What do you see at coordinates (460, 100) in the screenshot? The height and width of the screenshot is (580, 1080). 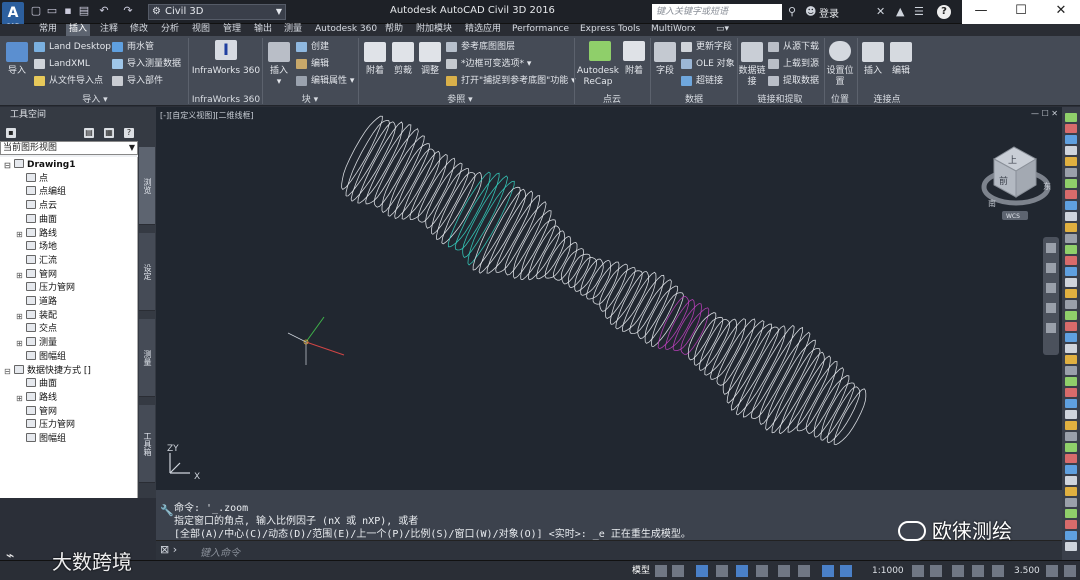 I see `panel-title-reference: 参照 ▾` at bounding box center [460, 100].